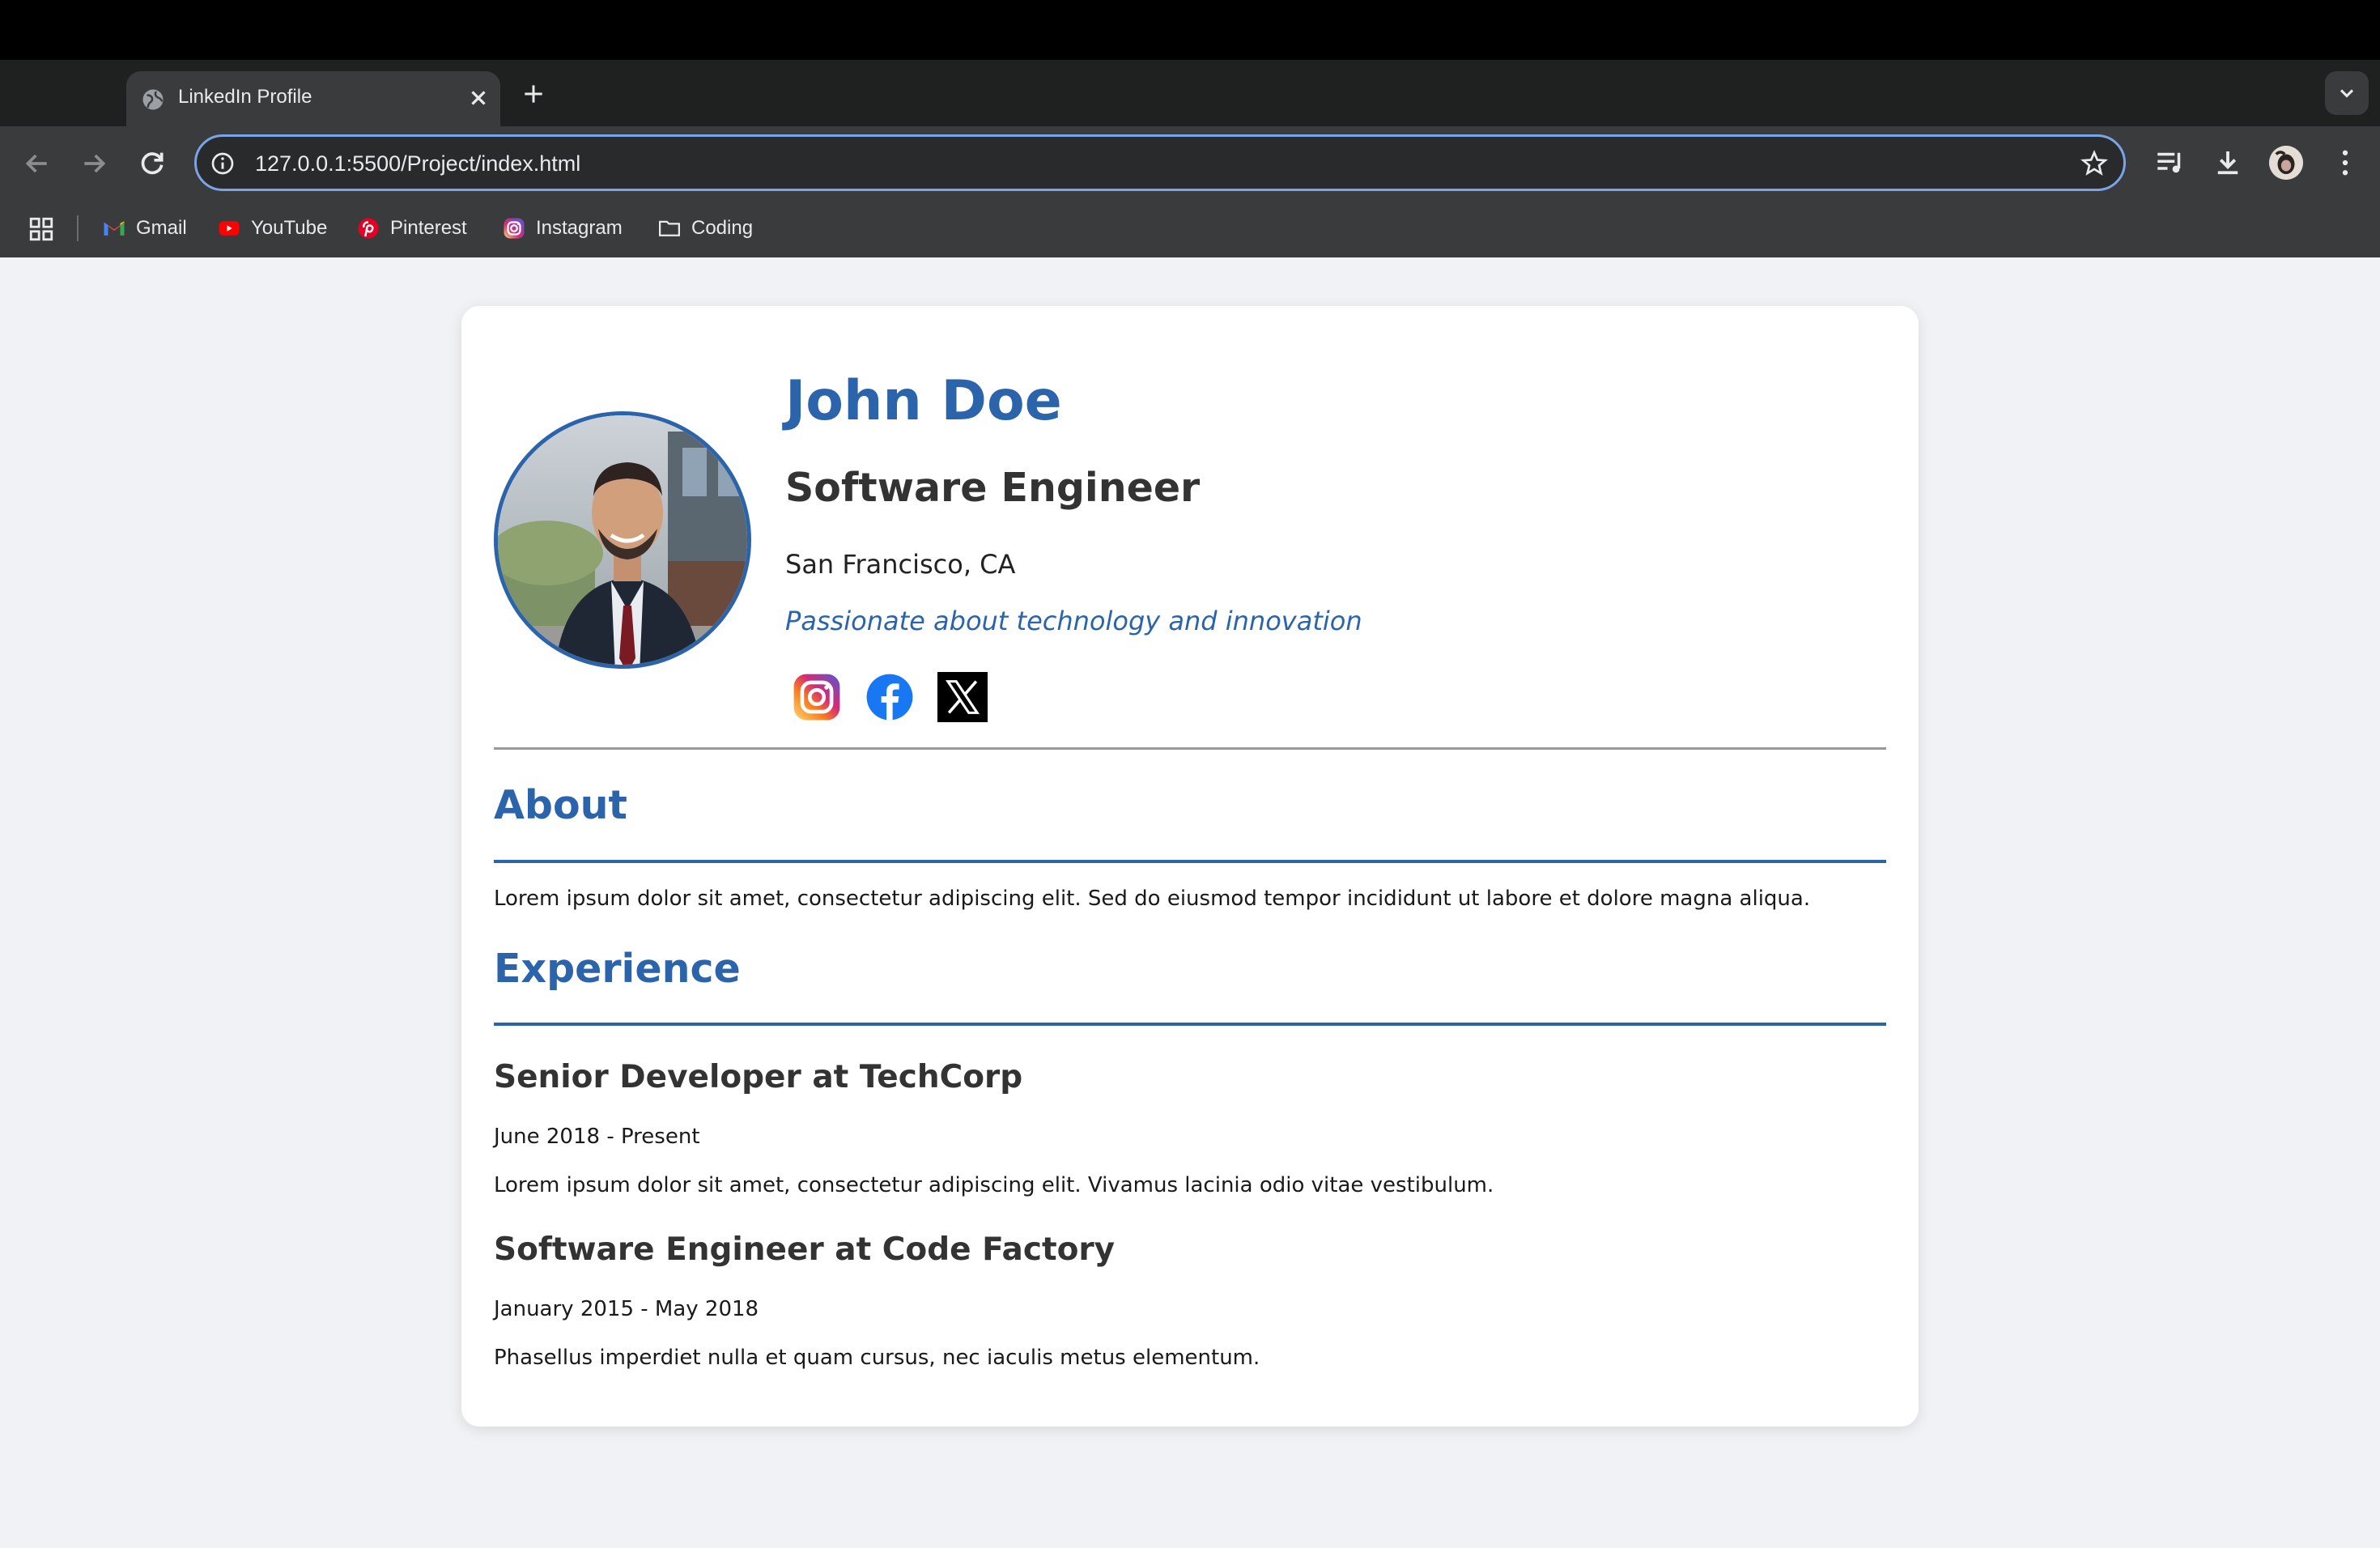 The width and height of the screenshot is (2380, 1548). I want to click on job-dates: January 2015 - May 2018, so click(627, 1309).